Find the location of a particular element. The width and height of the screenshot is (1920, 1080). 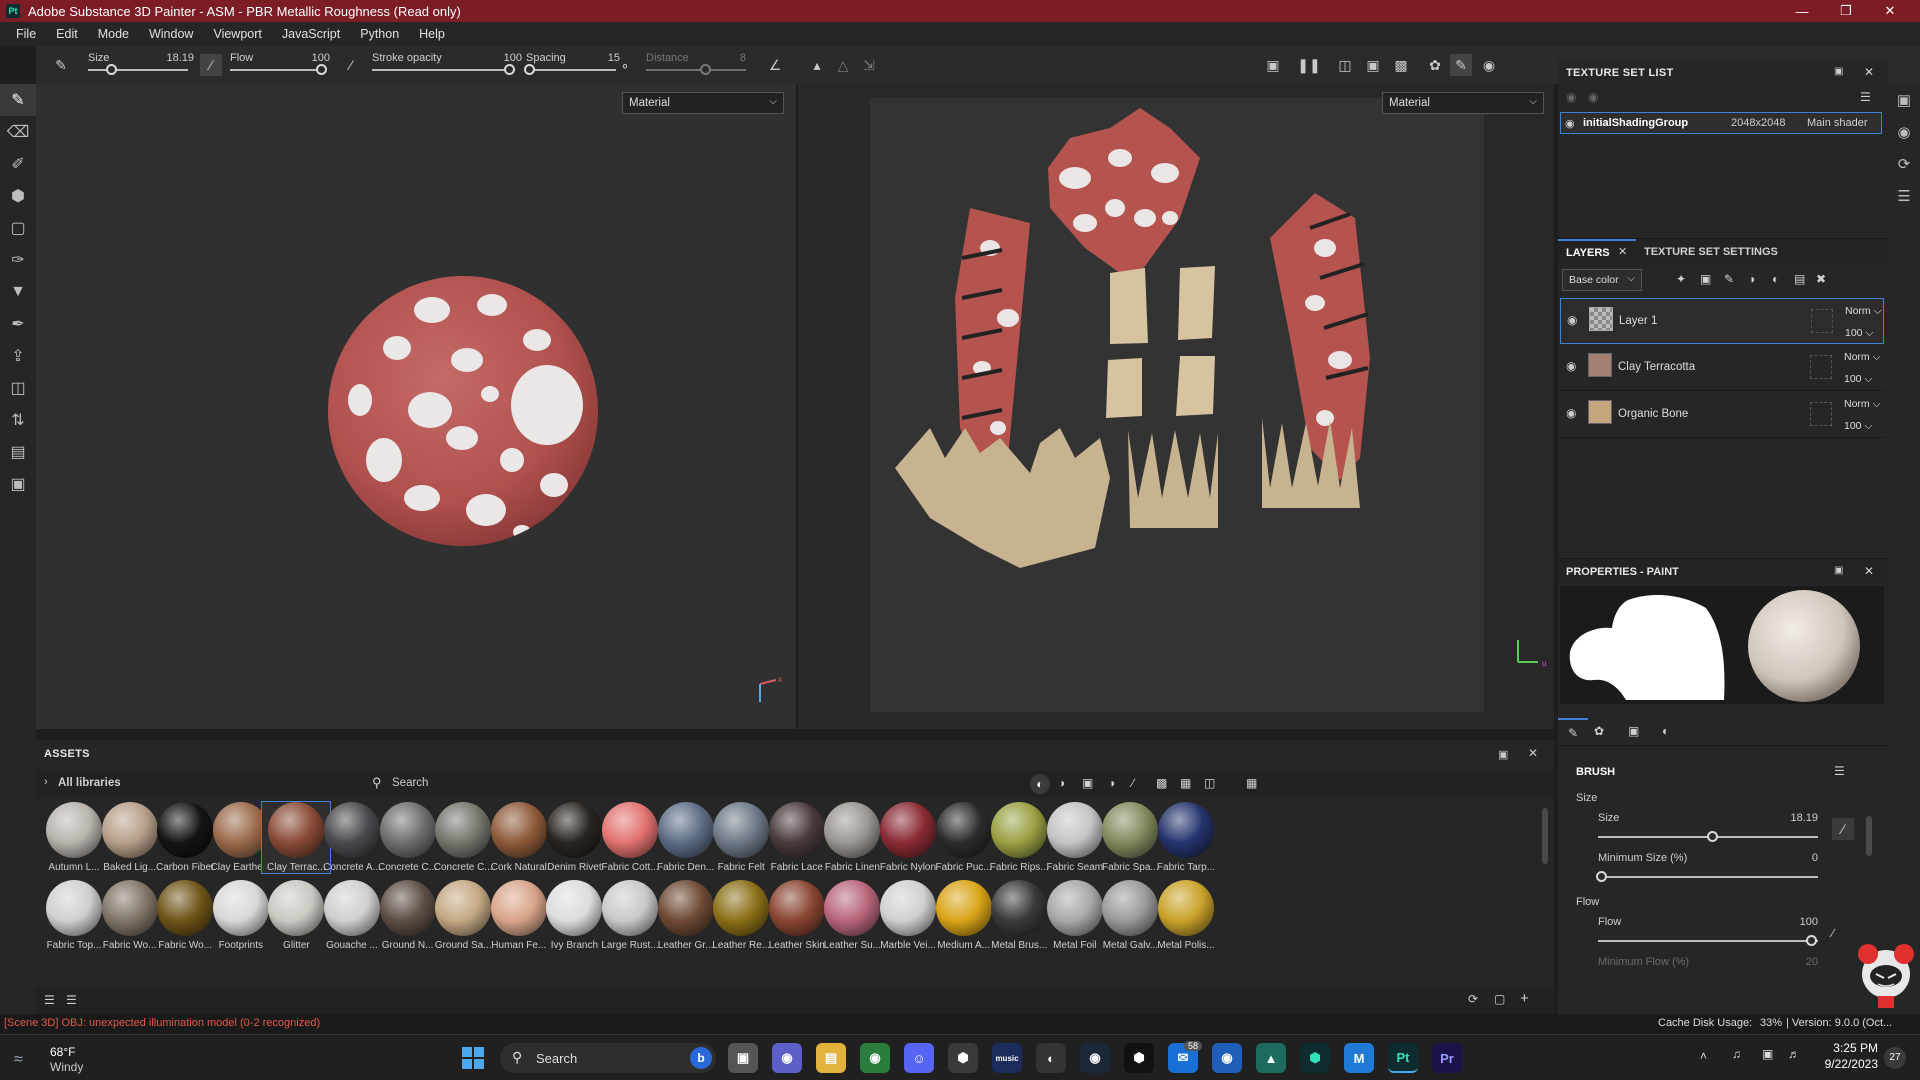

size-pressure-icon: ∕ is located at coordinates (1843, 829).